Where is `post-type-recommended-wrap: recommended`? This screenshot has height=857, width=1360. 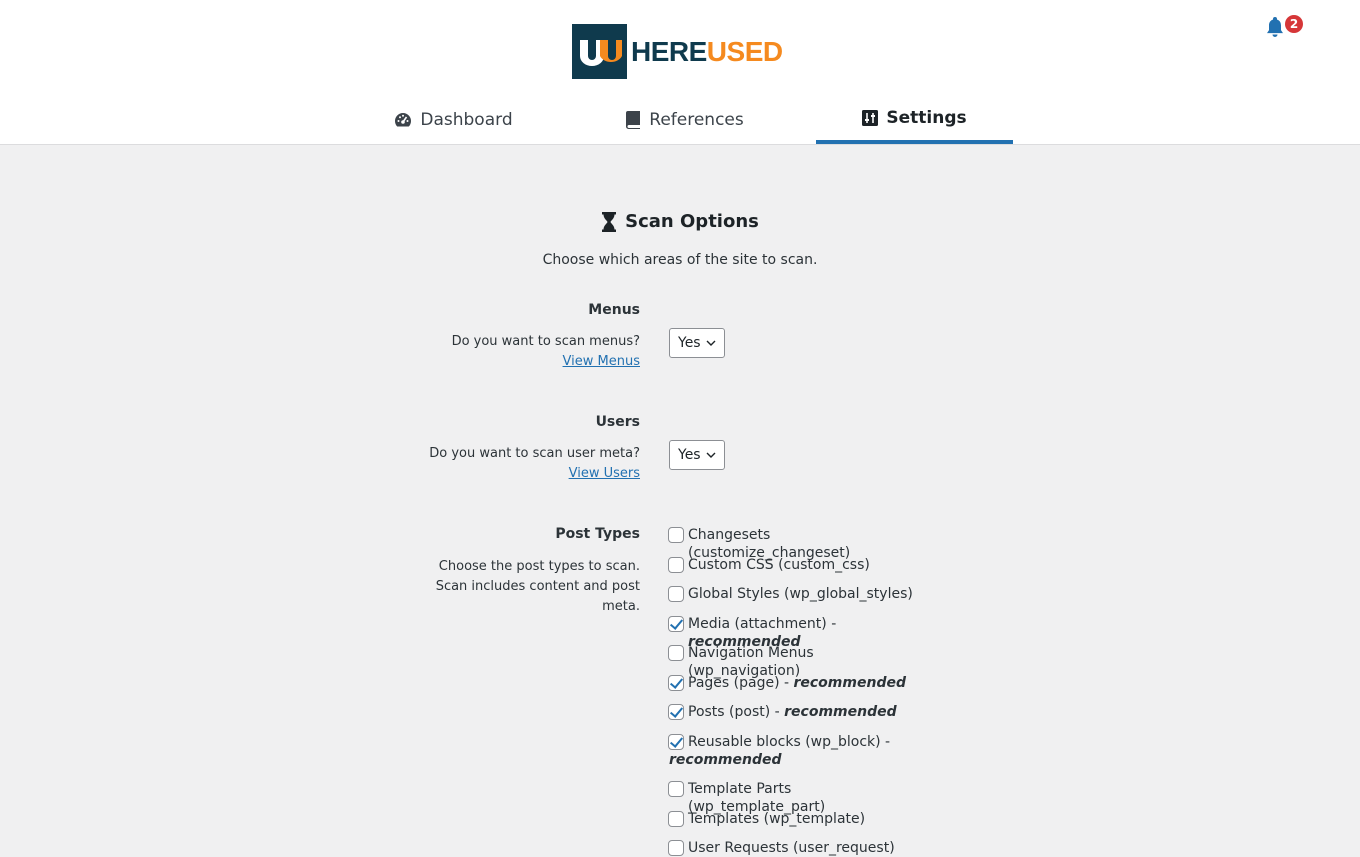
post-type-recommended-wrap: recommended is located at coordinates (725, 760).